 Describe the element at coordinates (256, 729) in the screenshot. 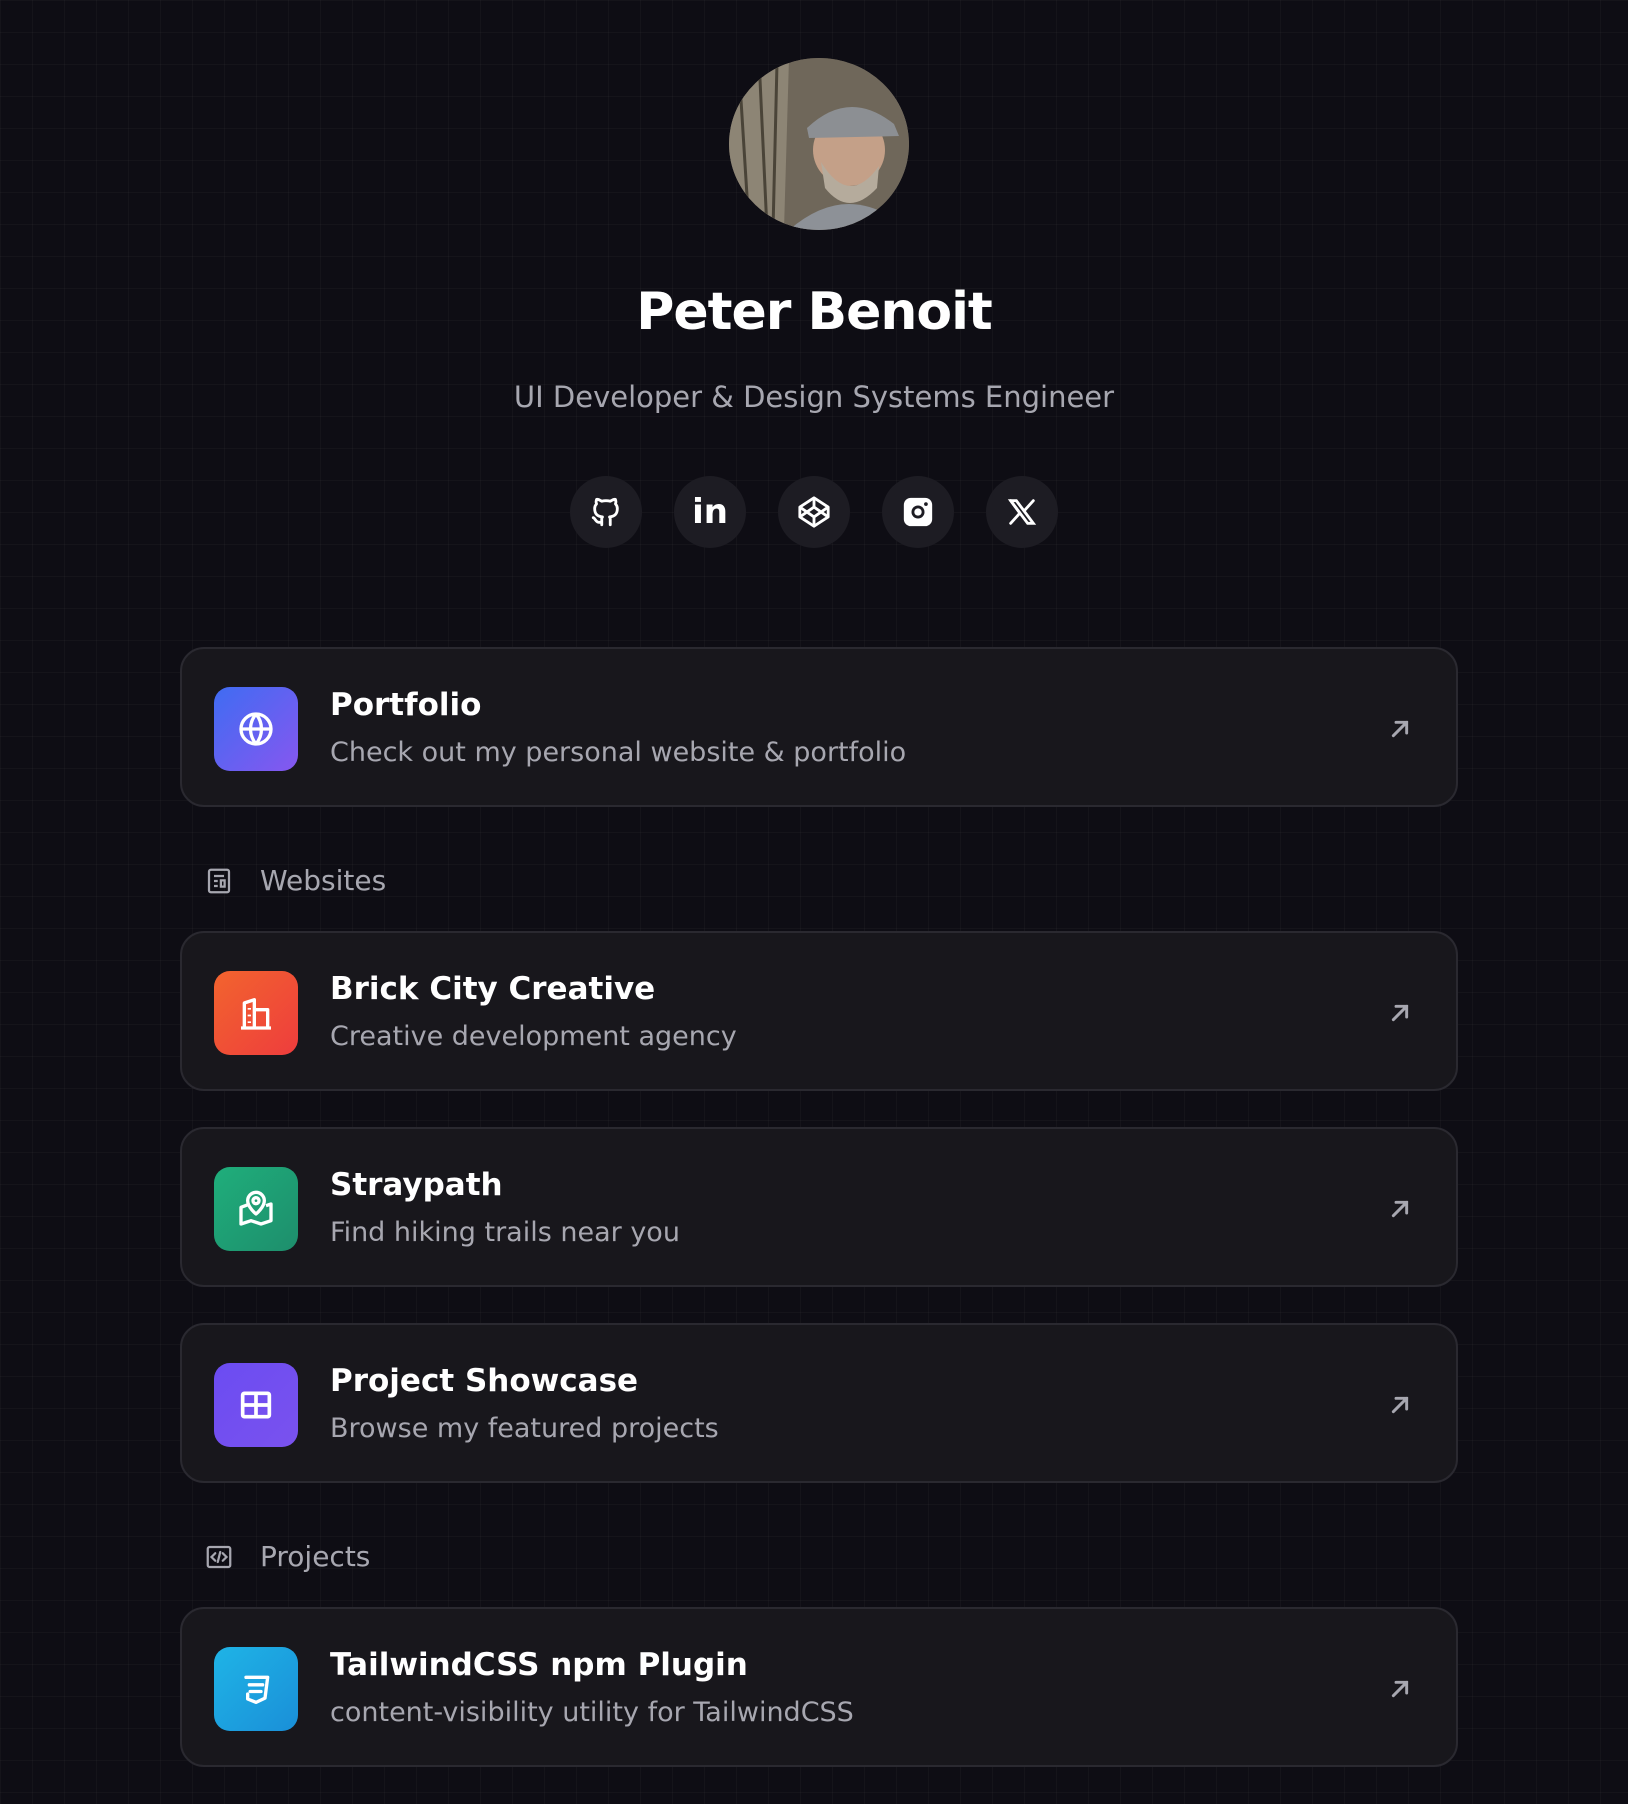

I see `globe-icon` at that location.